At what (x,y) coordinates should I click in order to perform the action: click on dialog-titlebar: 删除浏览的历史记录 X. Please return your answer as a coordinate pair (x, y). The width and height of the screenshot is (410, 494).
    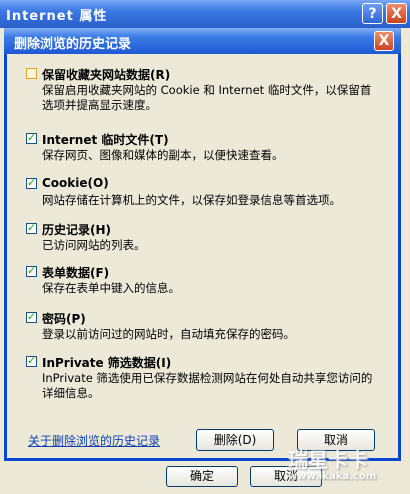
    Looking at the image, I should click on (202, 41).